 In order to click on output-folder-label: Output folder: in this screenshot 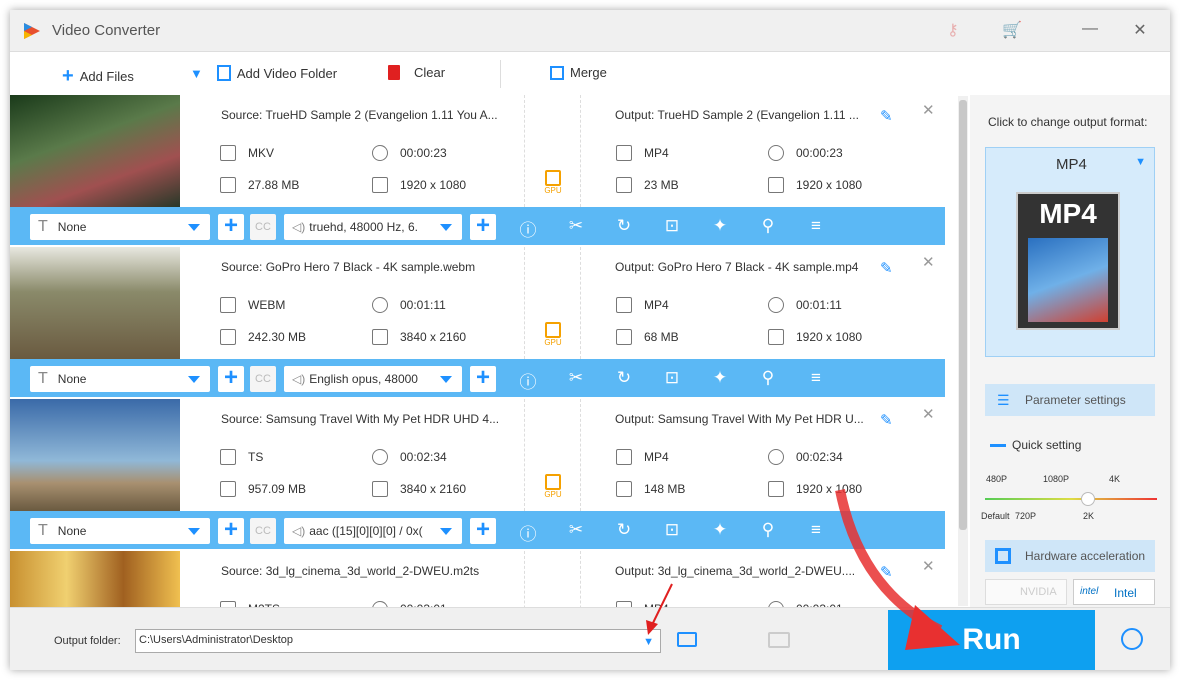, I will do `click(87, 641)`.